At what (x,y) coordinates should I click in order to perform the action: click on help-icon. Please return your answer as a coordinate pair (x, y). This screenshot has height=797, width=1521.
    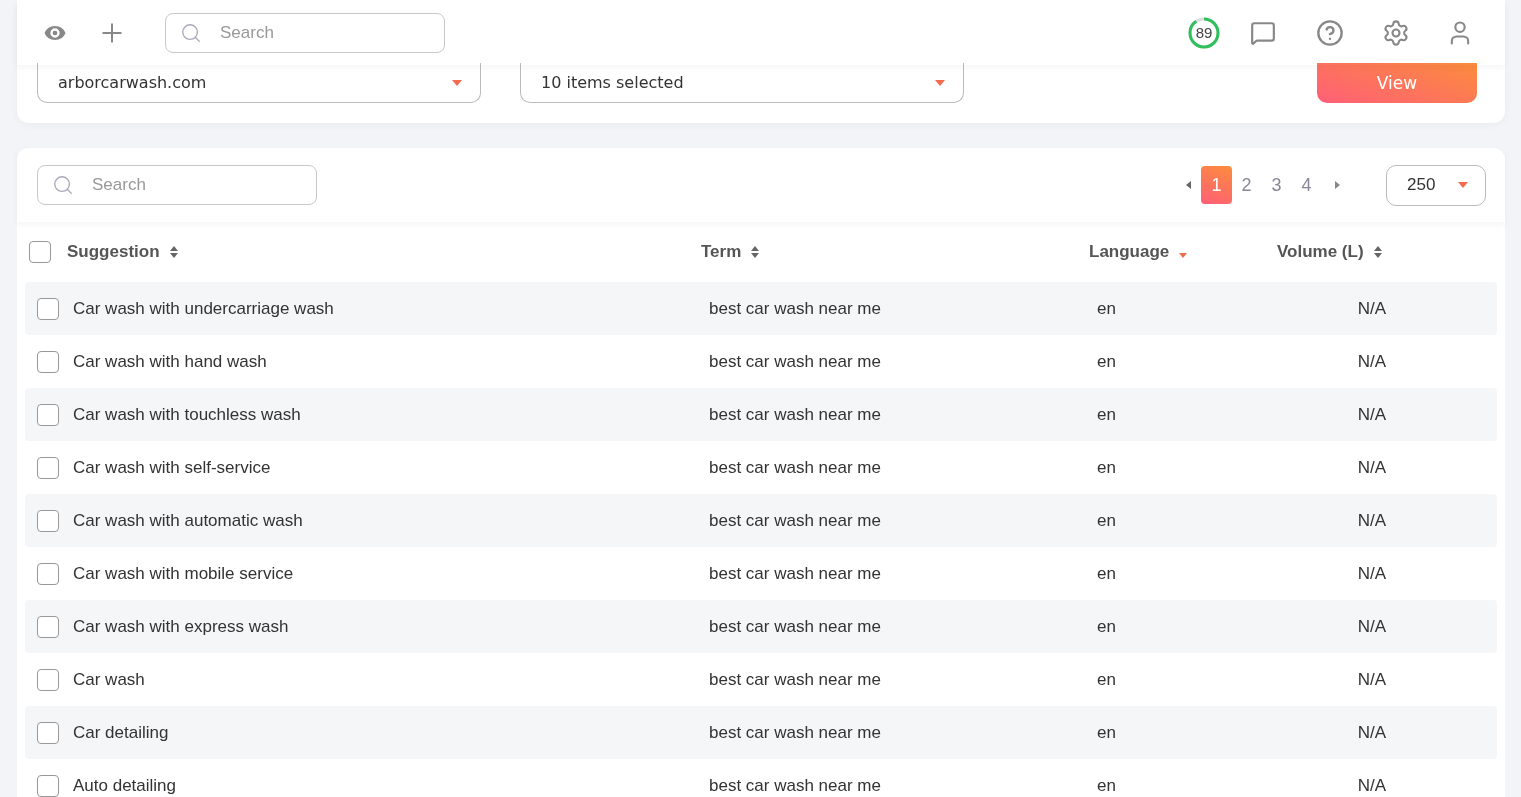
    Looking at the image, I should click on (1330, 32).